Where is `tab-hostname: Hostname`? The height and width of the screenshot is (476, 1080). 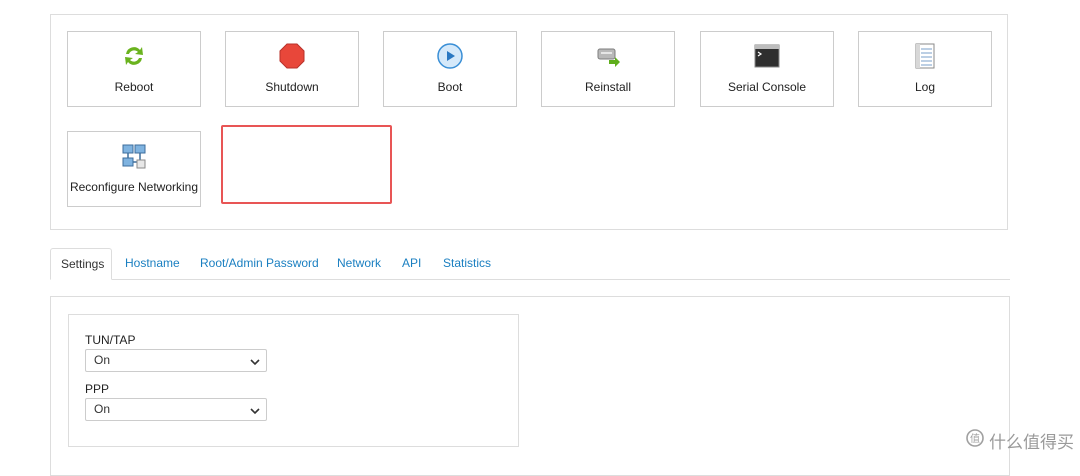 tab-hostname: Hostname is located at coordinates (152, 264).